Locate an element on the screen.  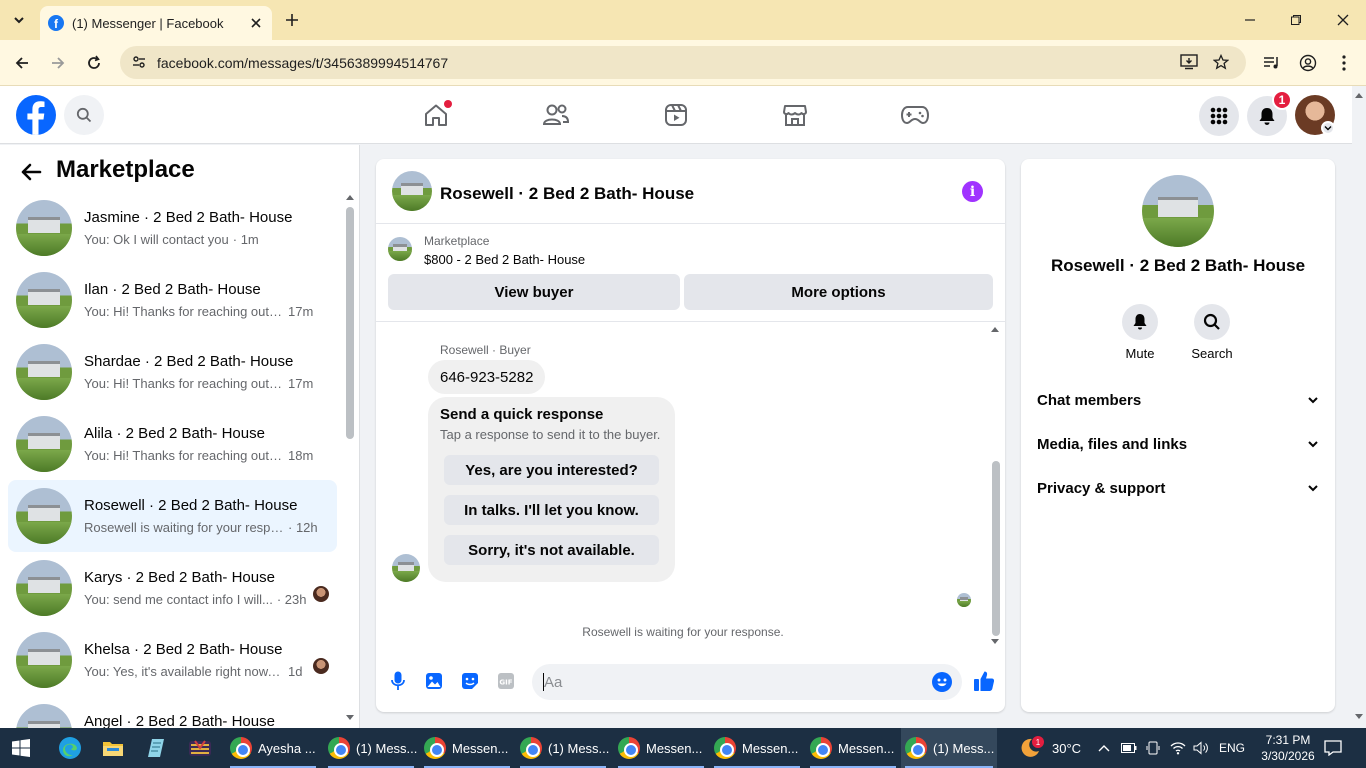
view-buyer-button: View buyer is located at coordinates (534, 292).